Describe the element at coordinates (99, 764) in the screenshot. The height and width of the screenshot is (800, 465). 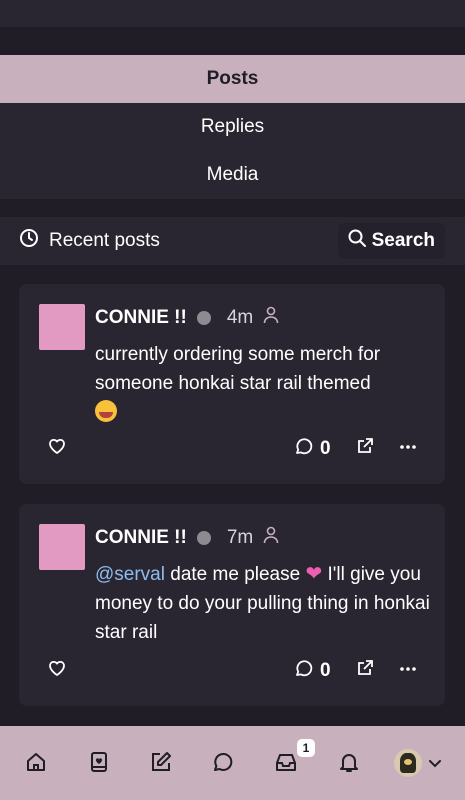
I see `book-icon` at that location.